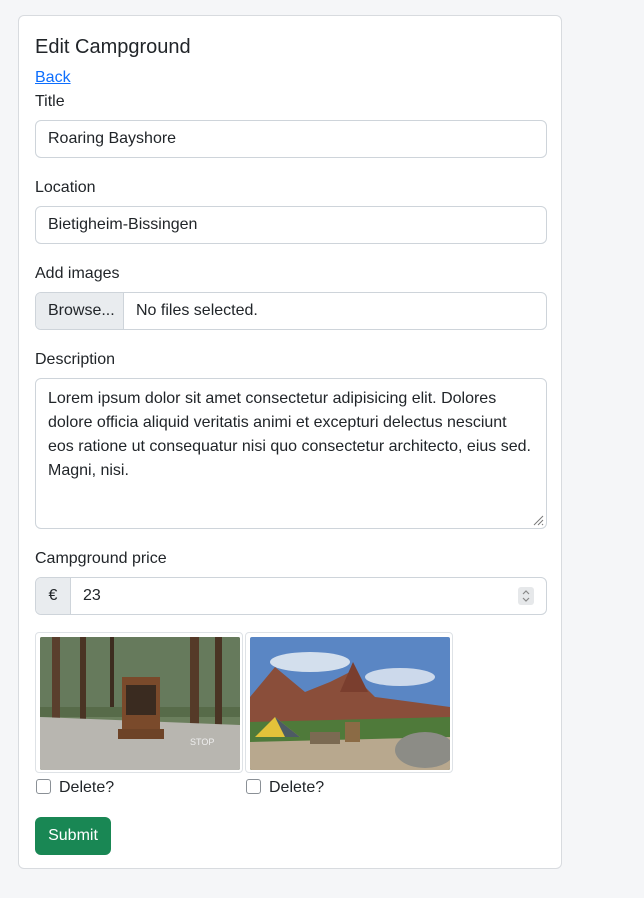 The height and width of the screenshot is (898, 644). What do you see at coordinates (291, 139) in the screenshot?
I see `title-input: Roaring Bayshore` at bounding box center [291, 139].